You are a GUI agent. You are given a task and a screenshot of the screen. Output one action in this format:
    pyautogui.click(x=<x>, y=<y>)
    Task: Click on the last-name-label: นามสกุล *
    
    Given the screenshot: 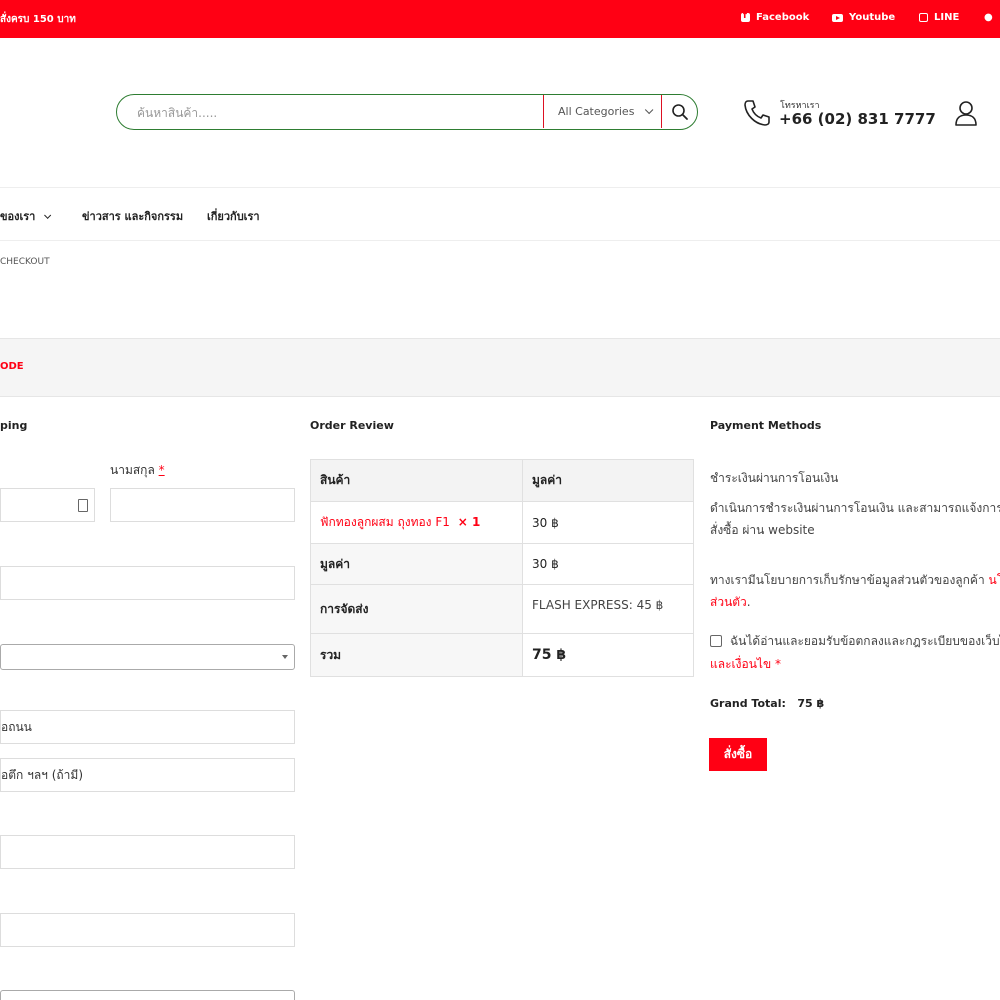 What is the action you would take?
    pyautogui.click(x=137, y=470)
    